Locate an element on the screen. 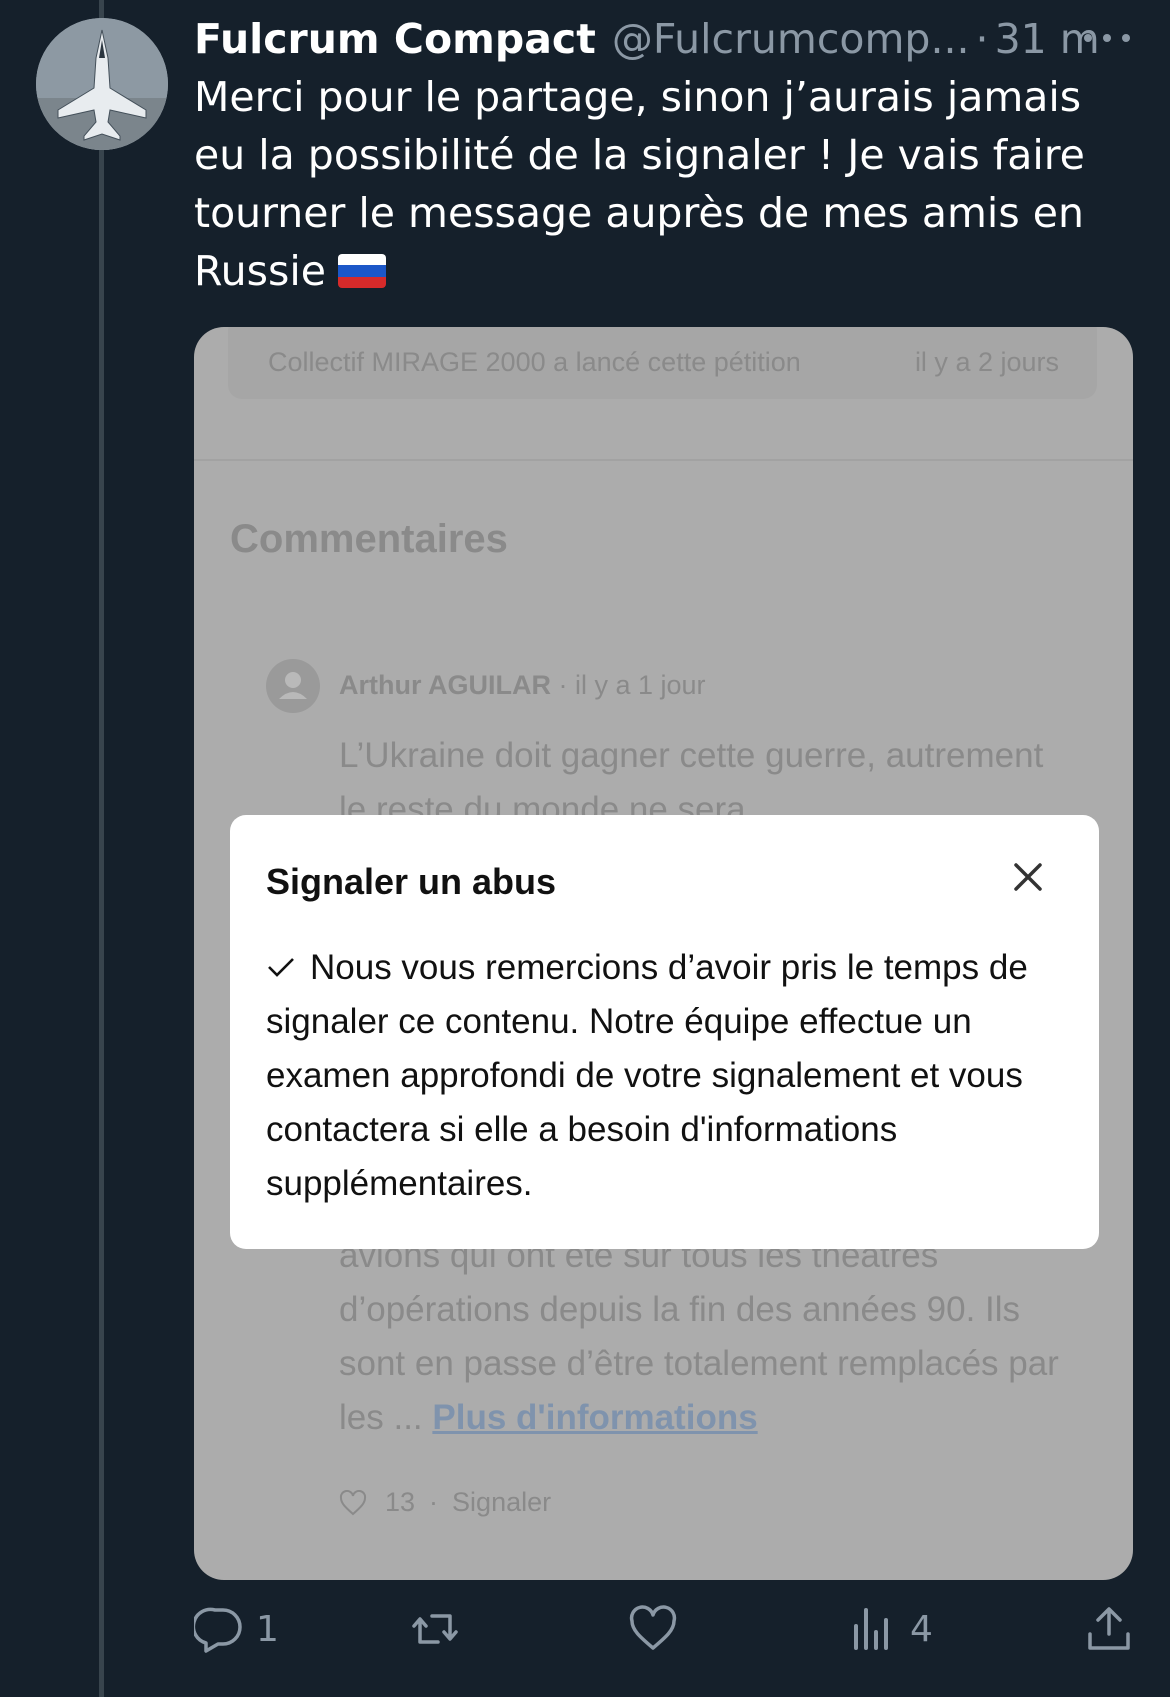  tweet-header: Fulcrum Compact @Fulcrumcomp... · 31 m is located at coordinates (664, 39).